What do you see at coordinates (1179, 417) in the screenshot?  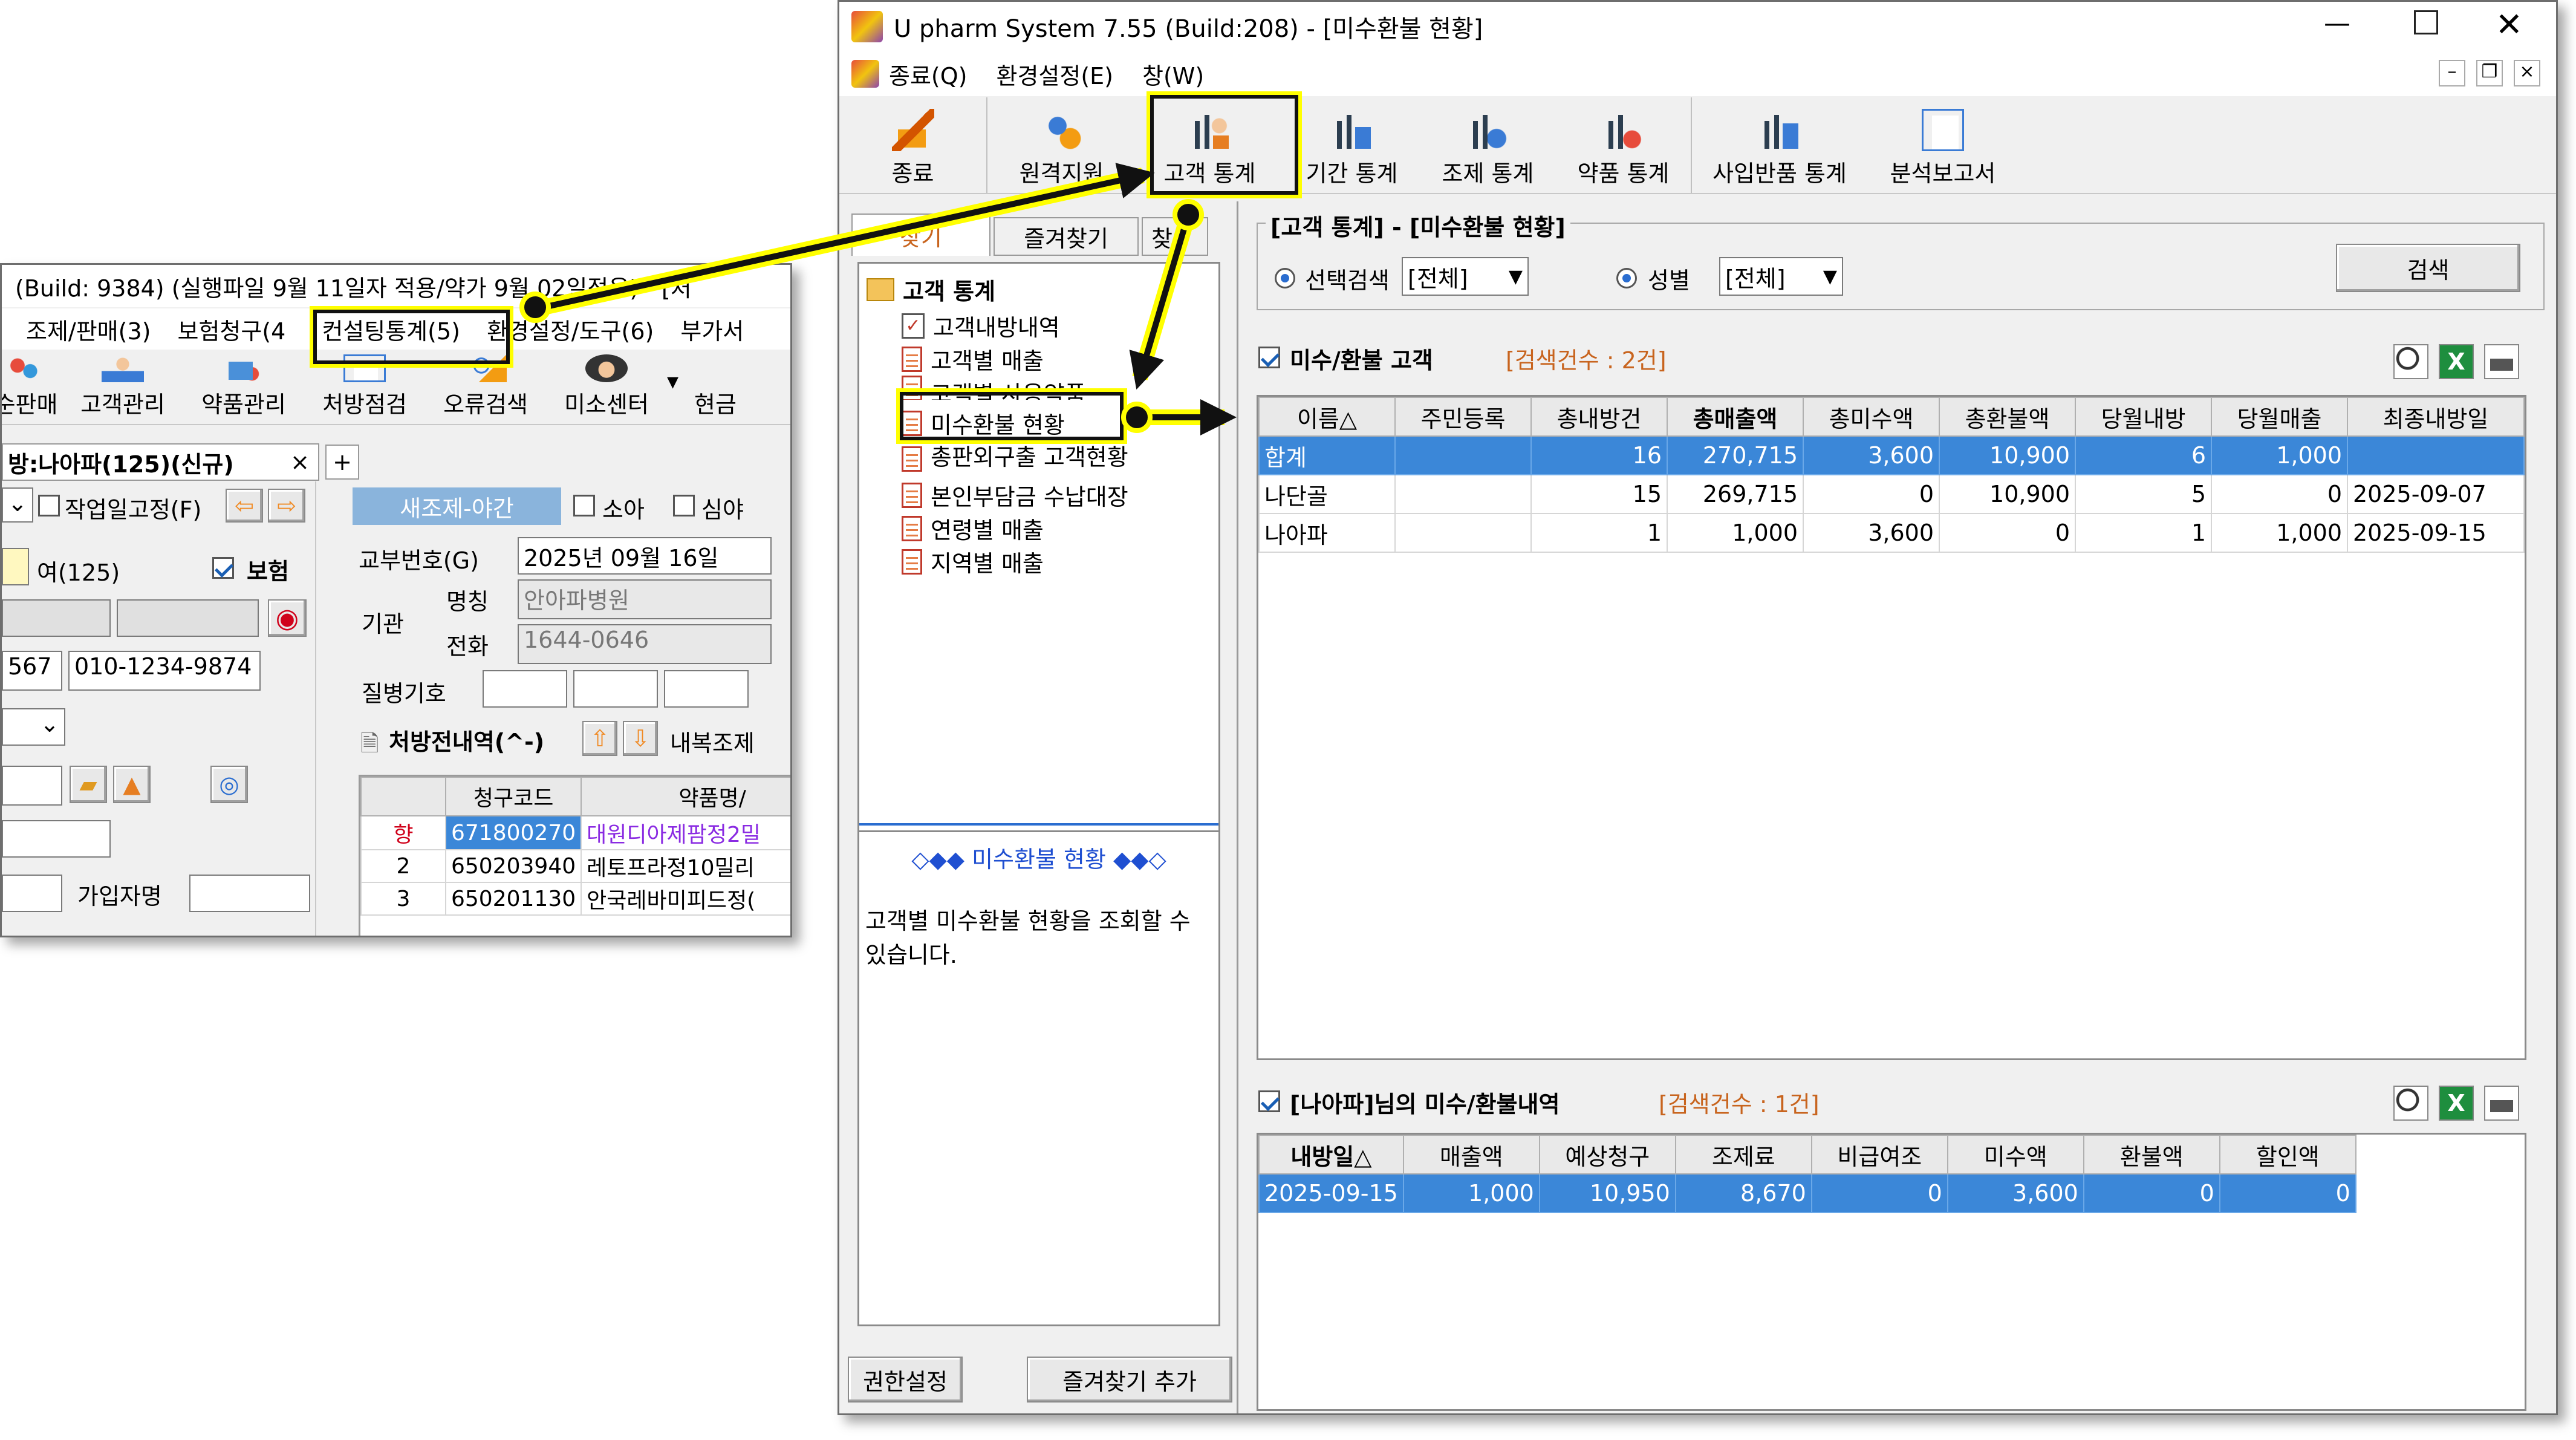 I see `arrow-tree-item-to-grid` at bounding box center [1179, 417].